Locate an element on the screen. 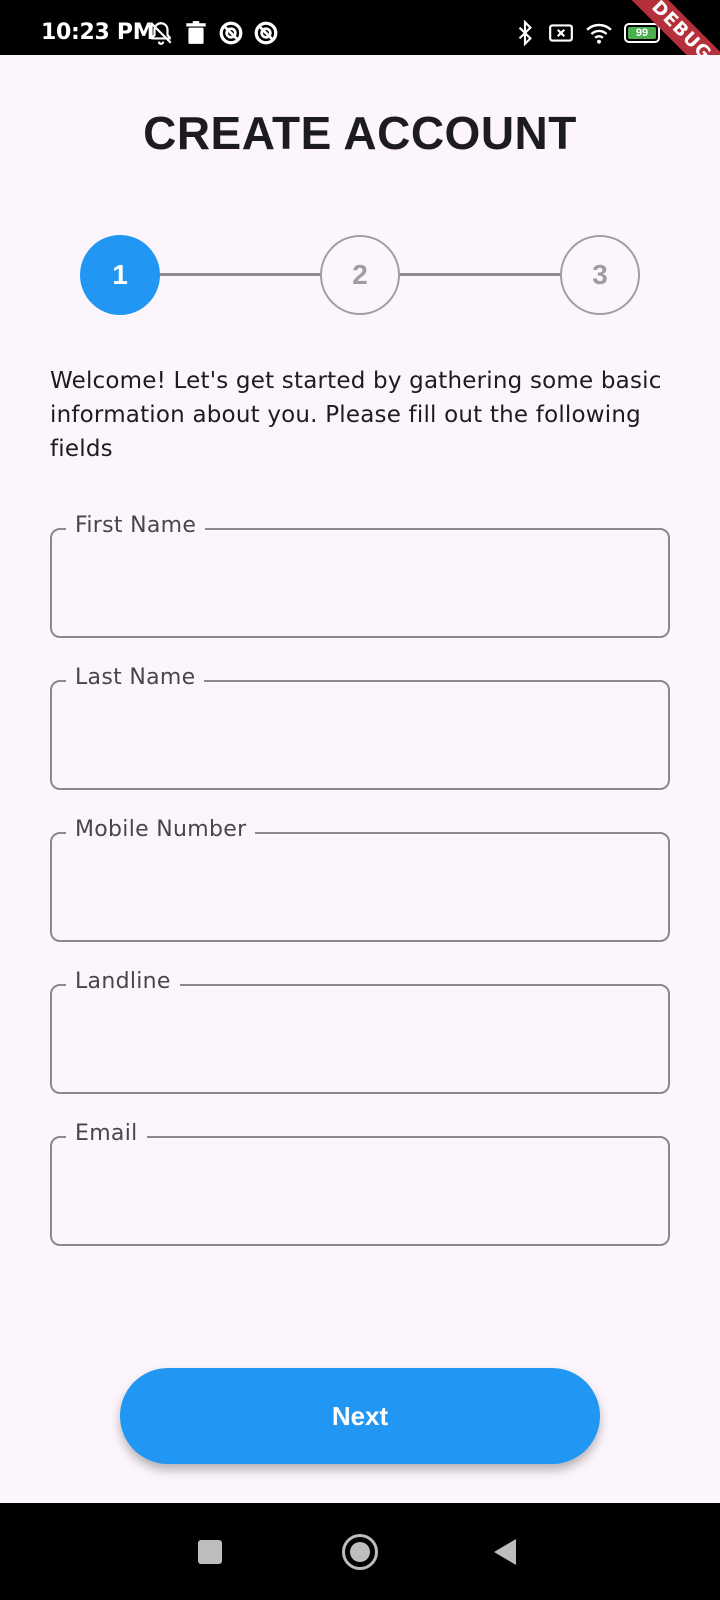  email-field: Email is located at coordinates (360, 1183).